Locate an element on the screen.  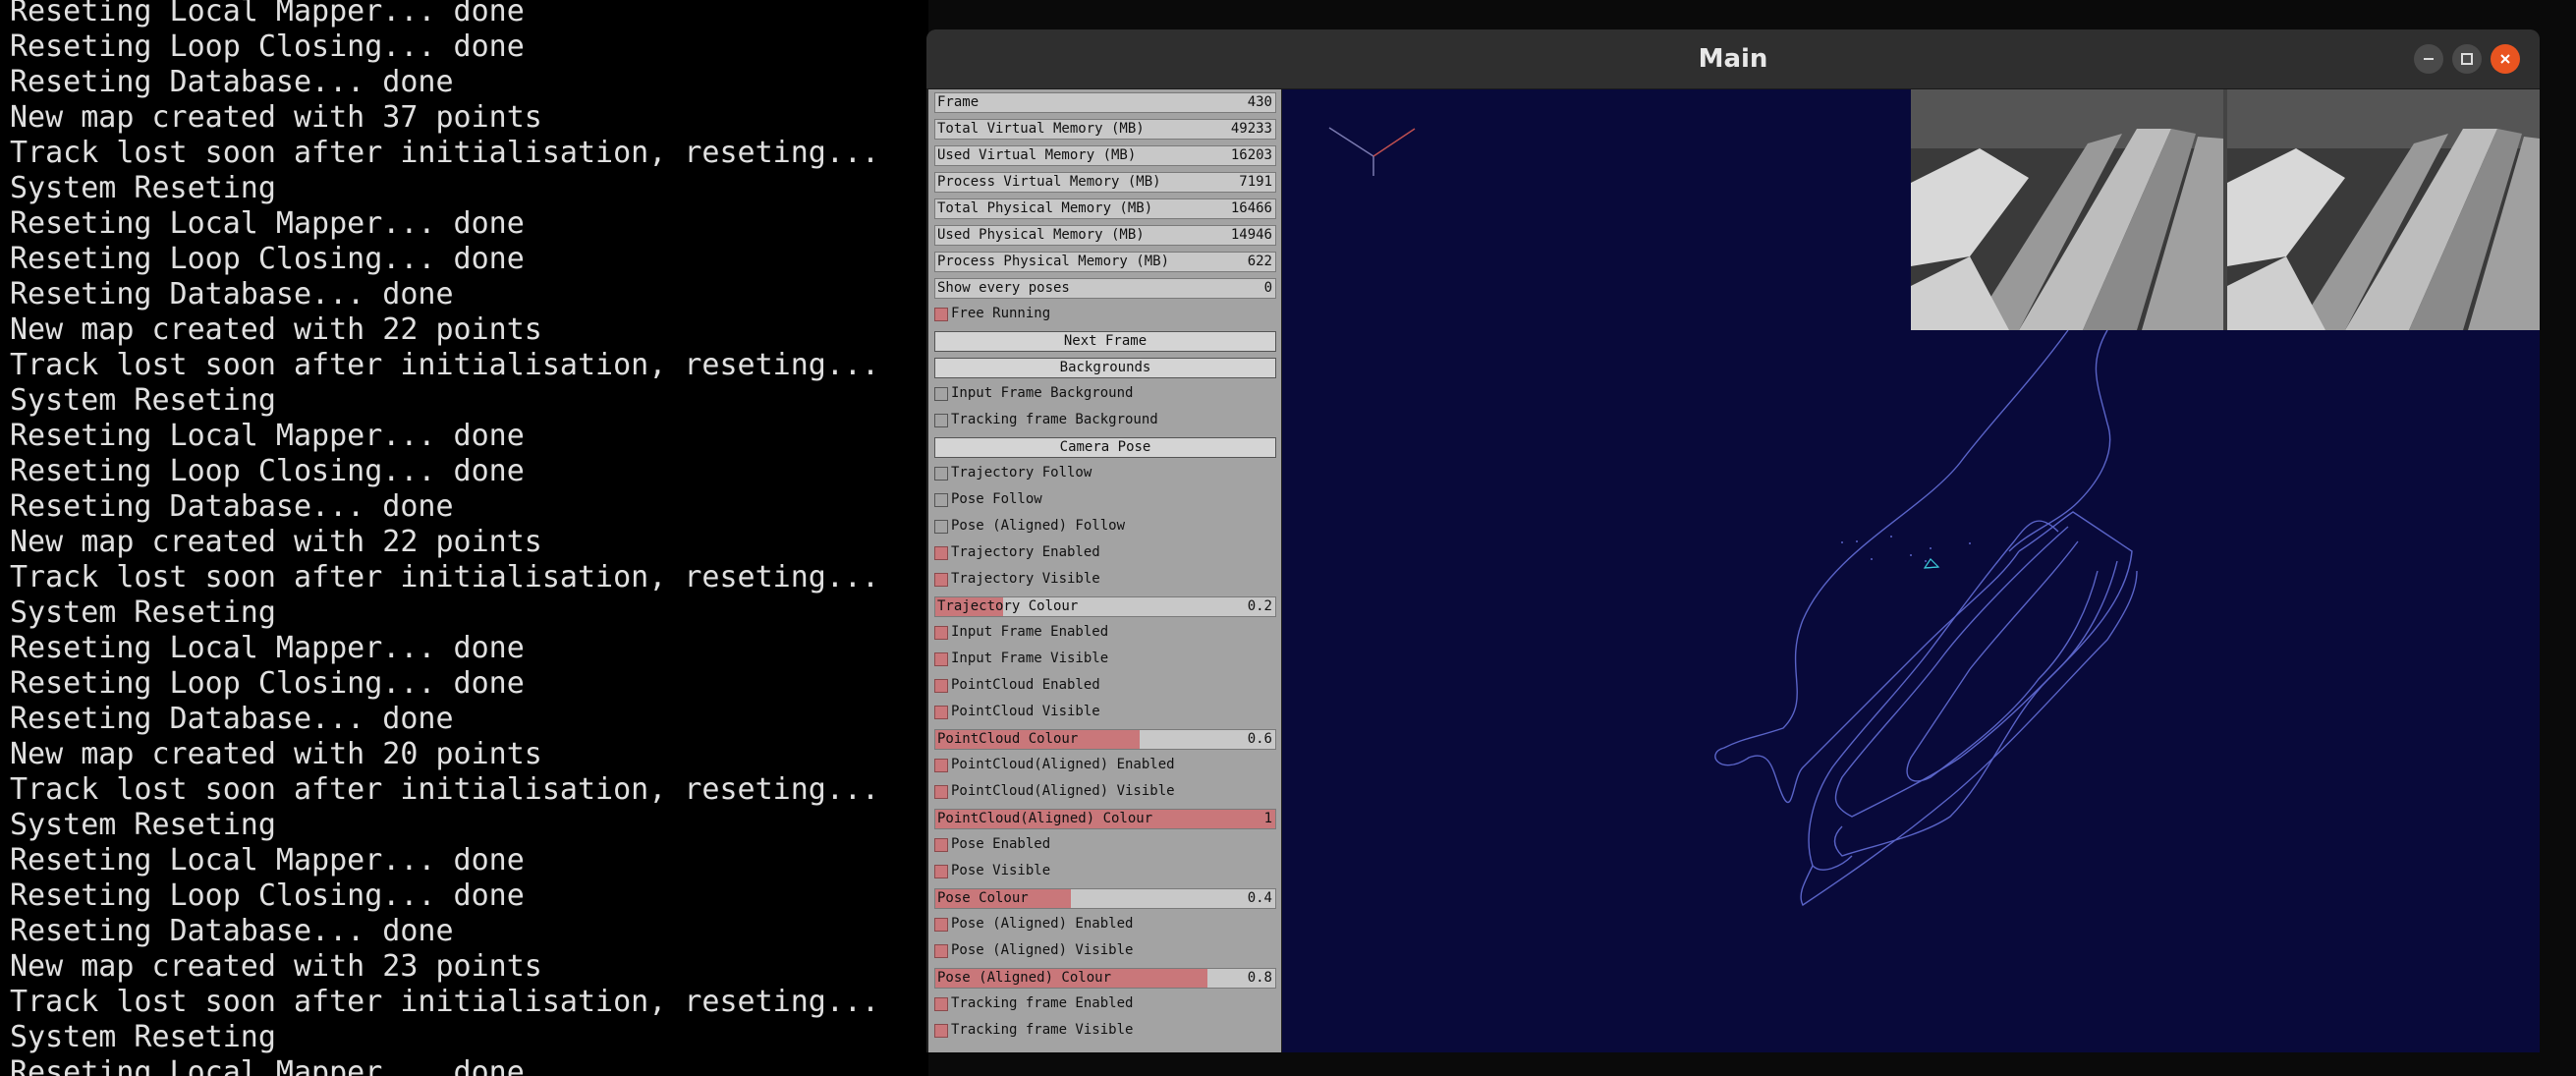
terminal-line: New map created with 22 points is located at coordinates (276, 542).